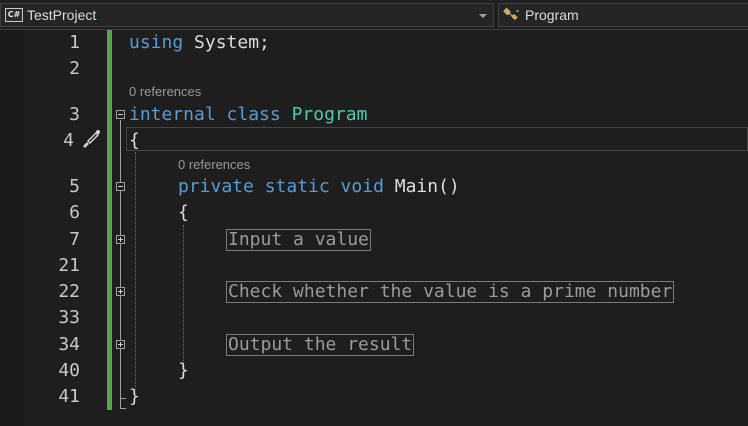 The width and height of the screenshot is (748, 426). I want to click on current-line-highlight, so click(437, 139).